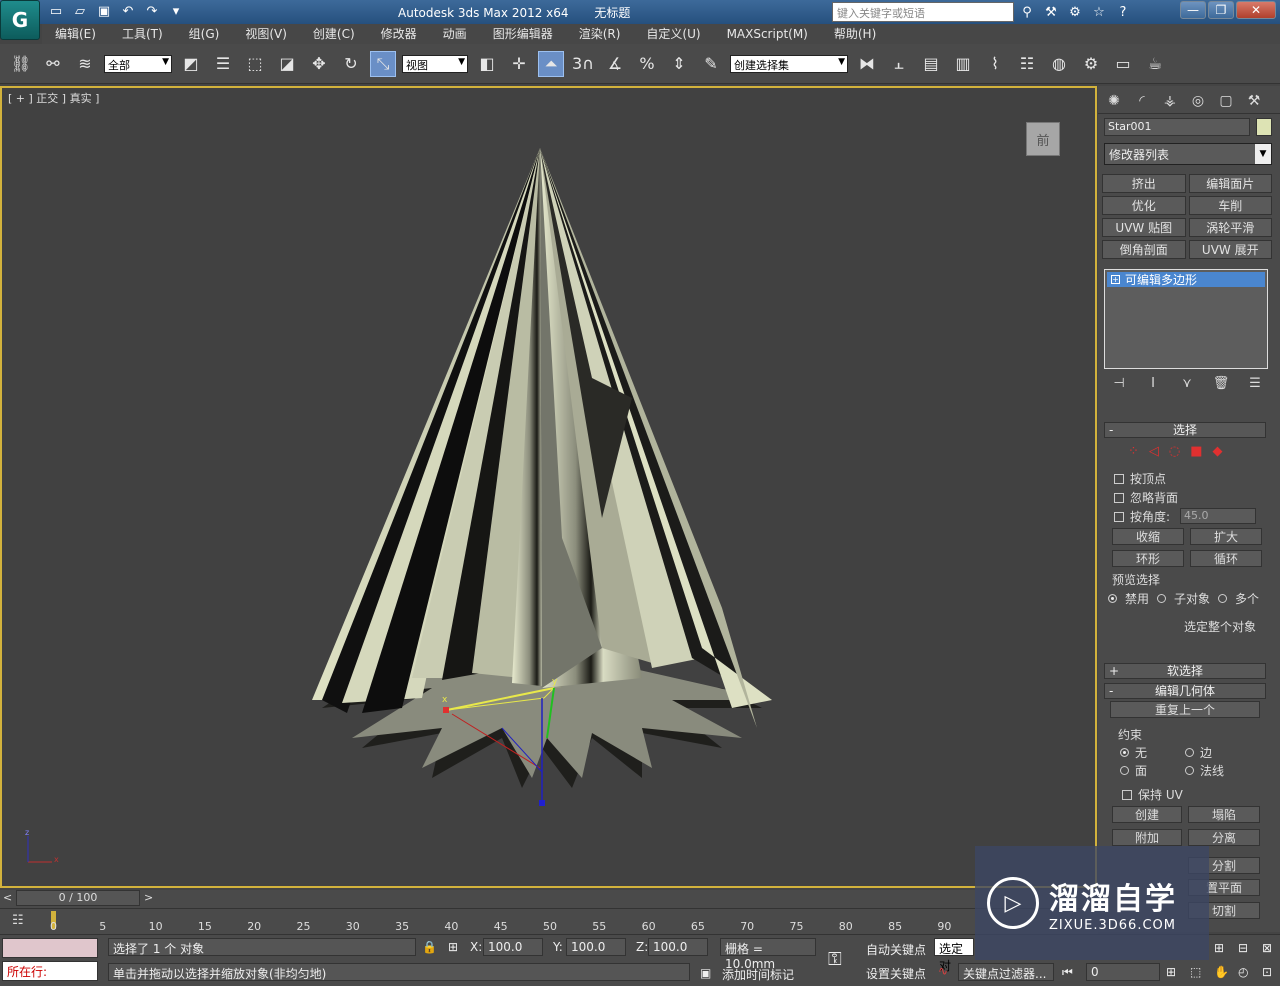 This screenshot has width=1280, height=986. What do you see at coordinates (855, 34) in the screenshot?
I see `menu-help: 帮助(H)` at bounding box center [855, 34].